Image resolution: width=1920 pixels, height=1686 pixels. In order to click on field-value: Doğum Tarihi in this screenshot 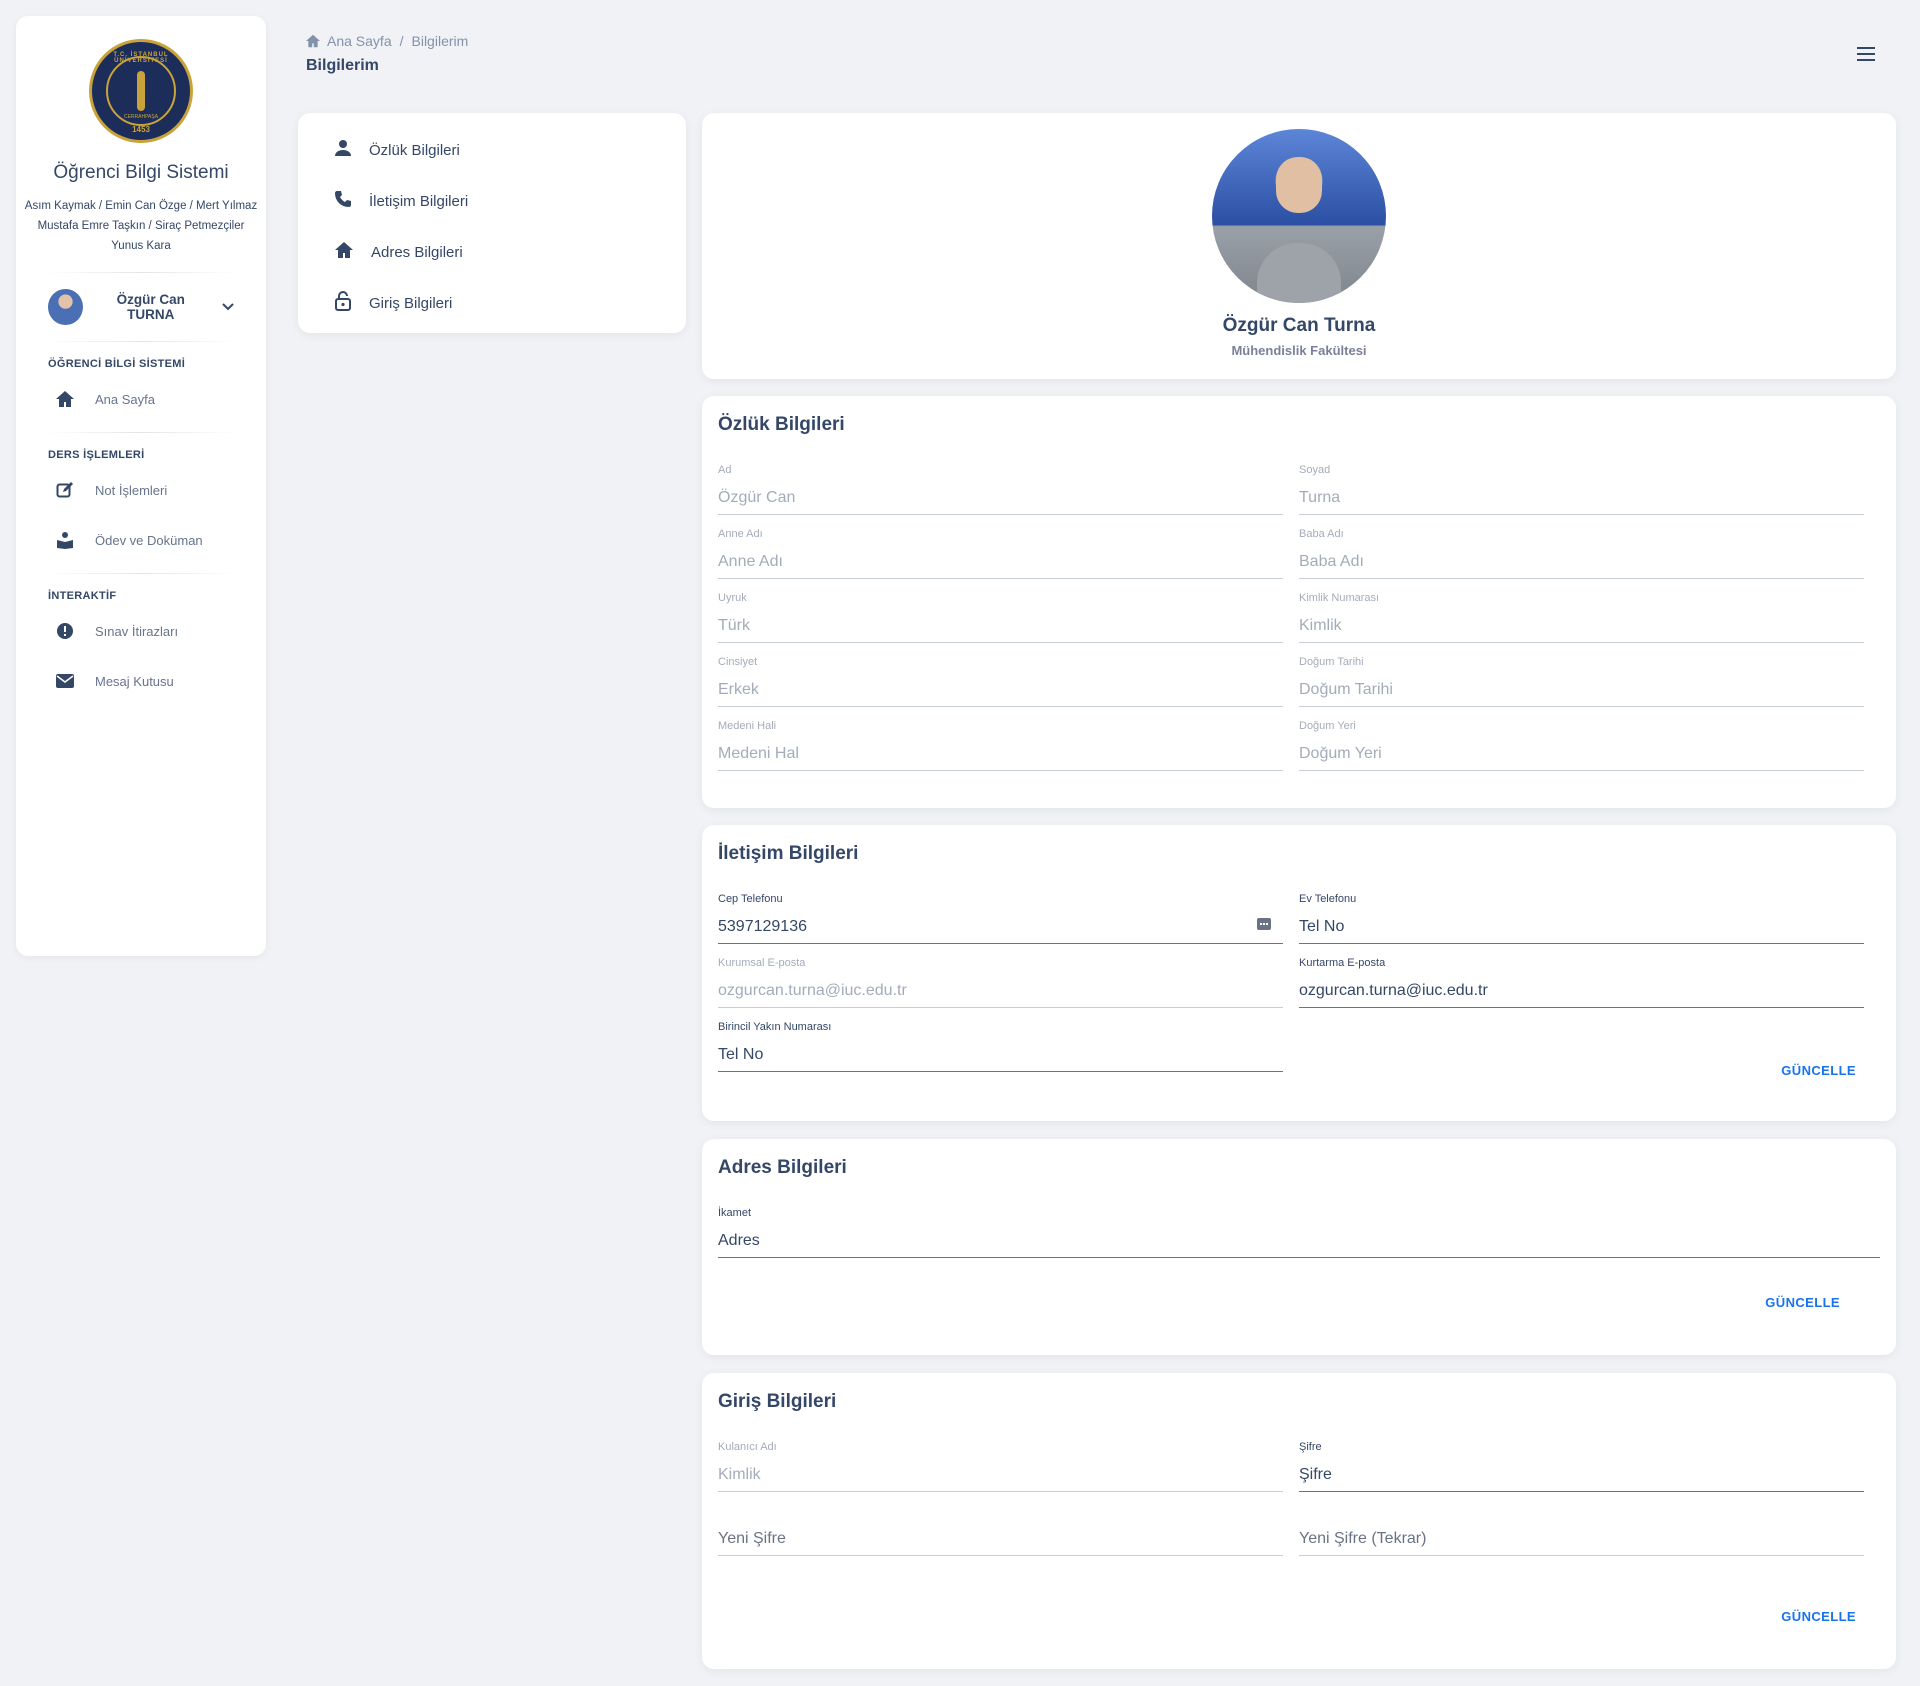, I will do `click(1346, 689)`.